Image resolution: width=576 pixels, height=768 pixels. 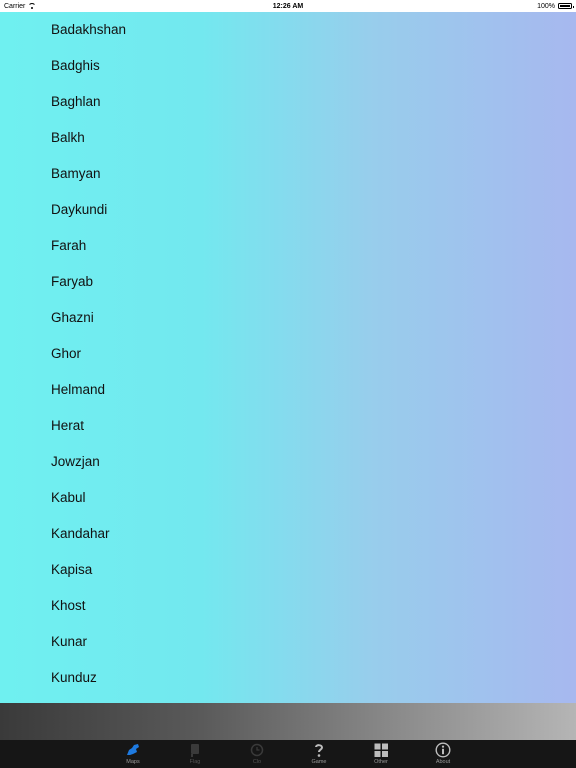 I want to click on province-item-kandahar: Kandahar, so click(x=288, y=534).